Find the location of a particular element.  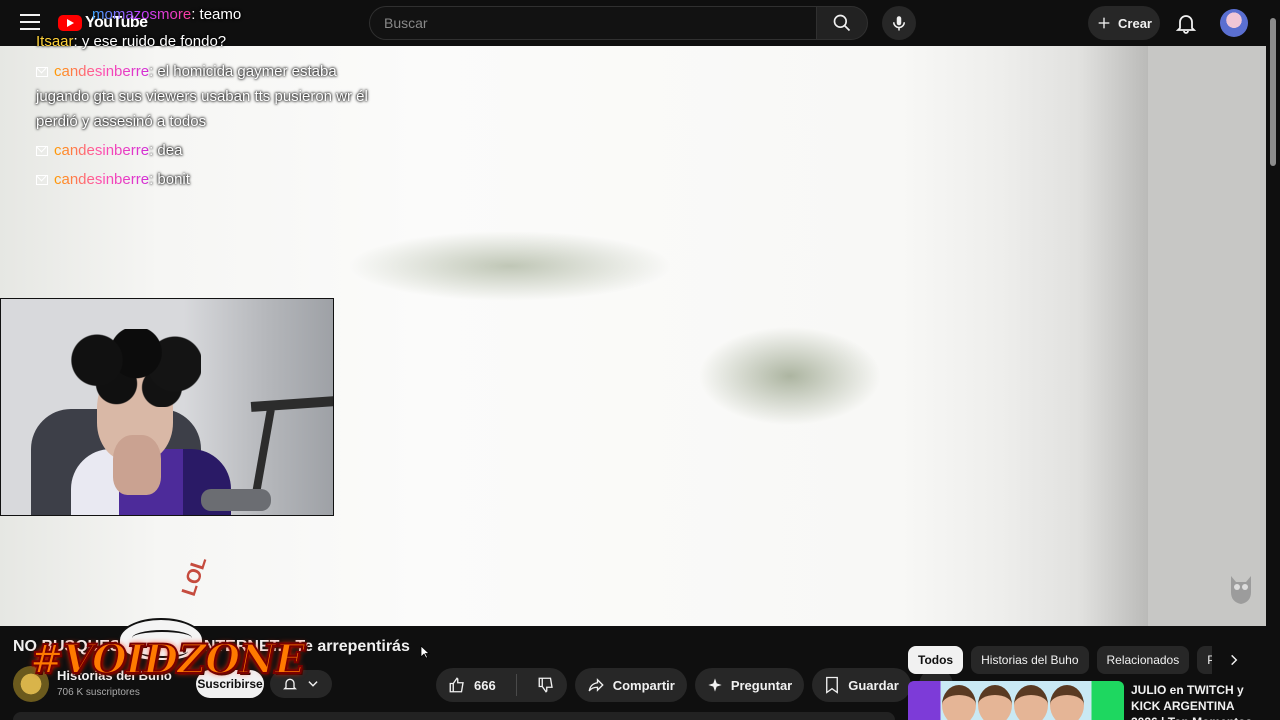

mouse-cursor-icon is located at coordinates (425, 652).